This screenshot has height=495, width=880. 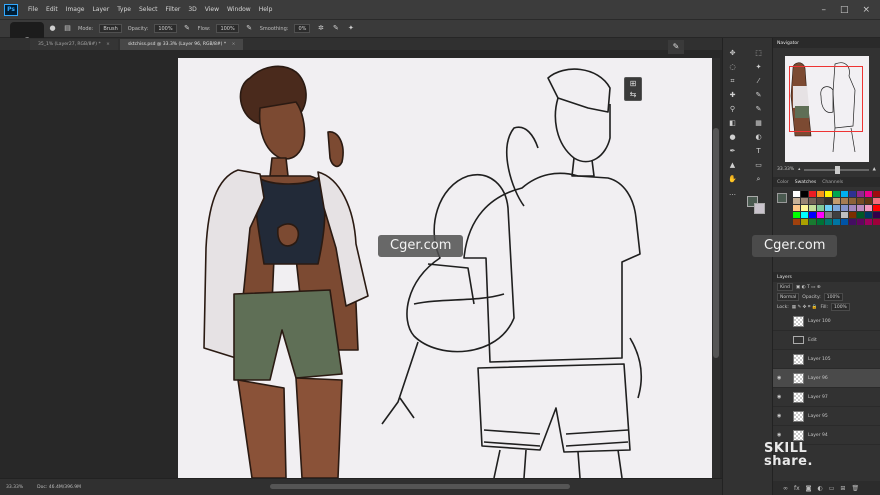 I want to click on floating-properties-icon: ⊞ ⇆, so click(x=633, y=89).